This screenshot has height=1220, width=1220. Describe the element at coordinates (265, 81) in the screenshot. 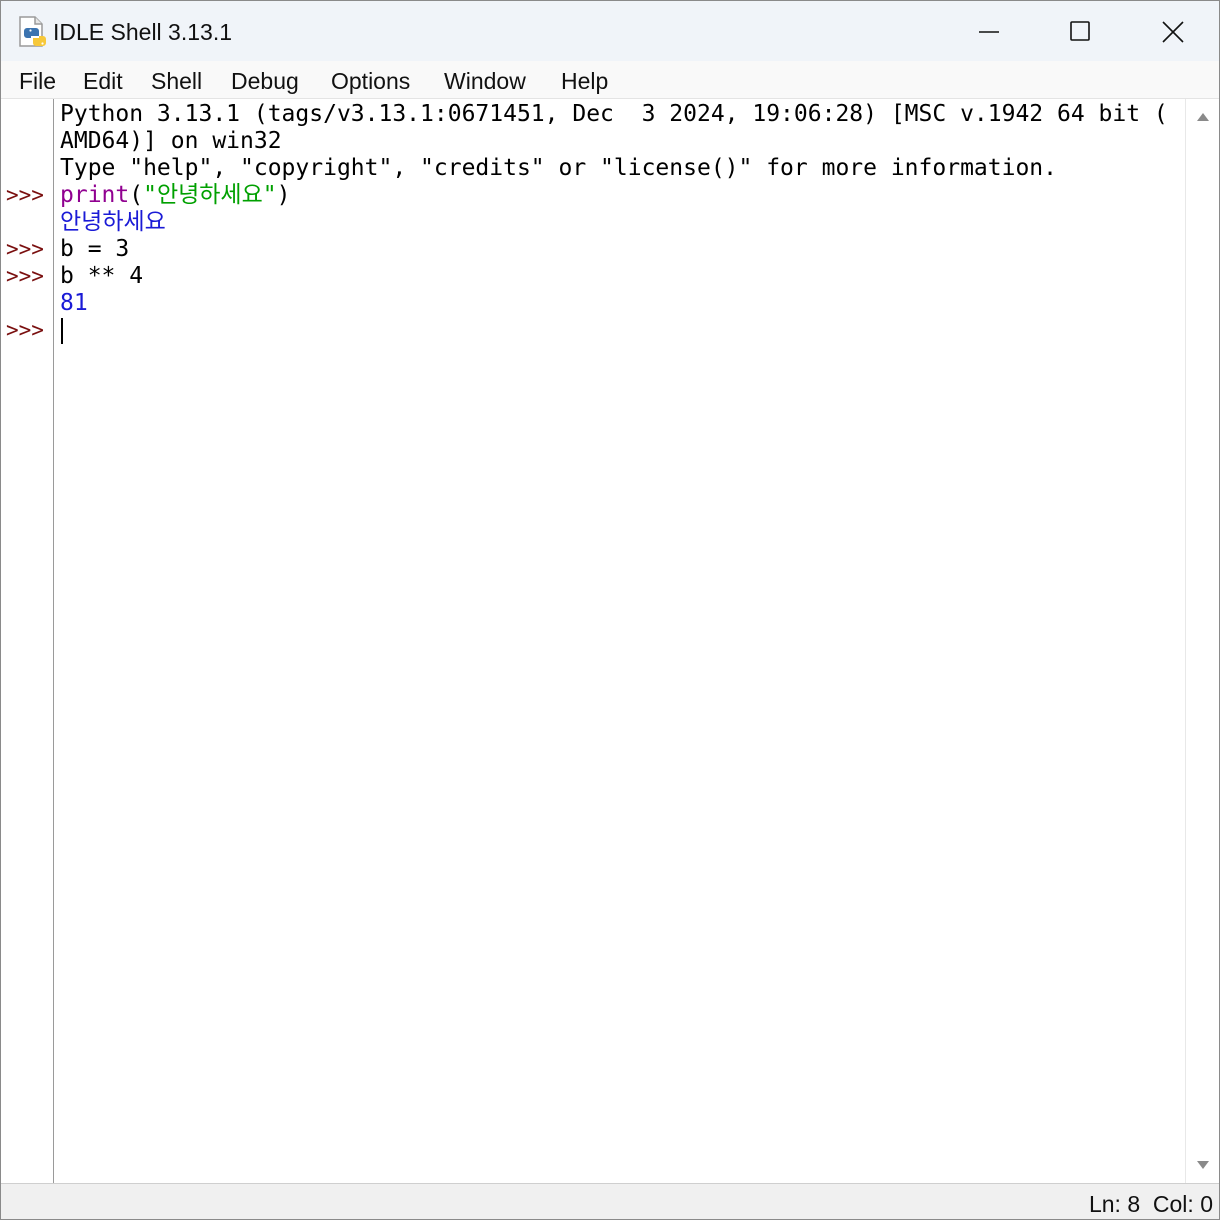

I see `menu-debug: Debug` at that location.